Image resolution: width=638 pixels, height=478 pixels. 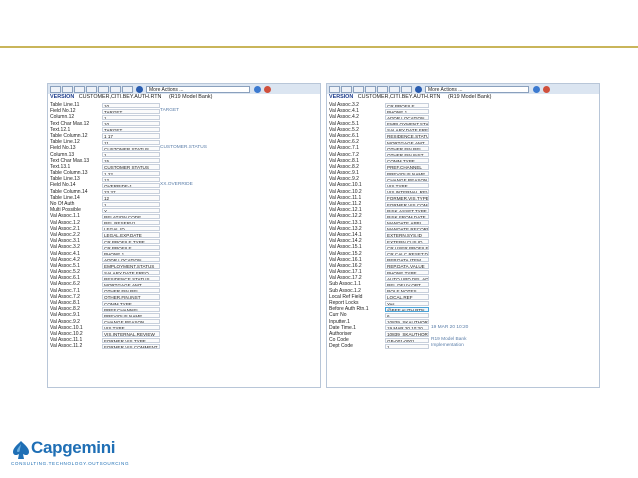 I want to click on field-value-input: CUSTOMER STATUS, so click(x=131, y=167).